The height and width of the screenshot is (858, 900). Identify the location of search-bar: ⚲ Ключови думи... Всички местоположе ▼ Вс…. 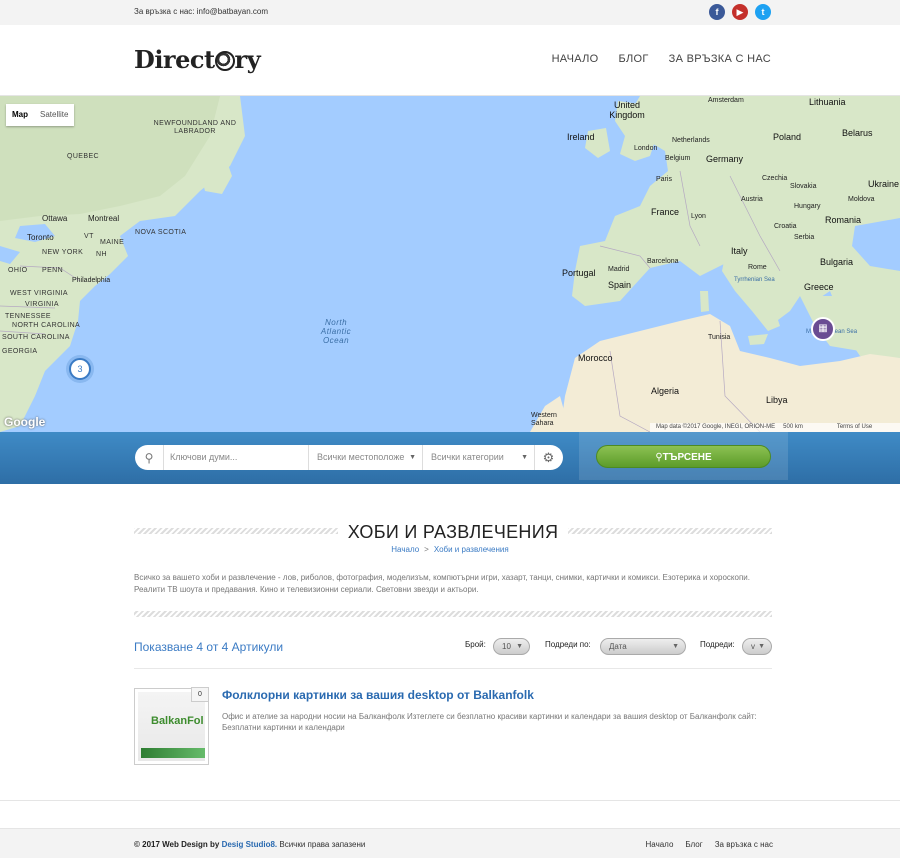
(450, 458).